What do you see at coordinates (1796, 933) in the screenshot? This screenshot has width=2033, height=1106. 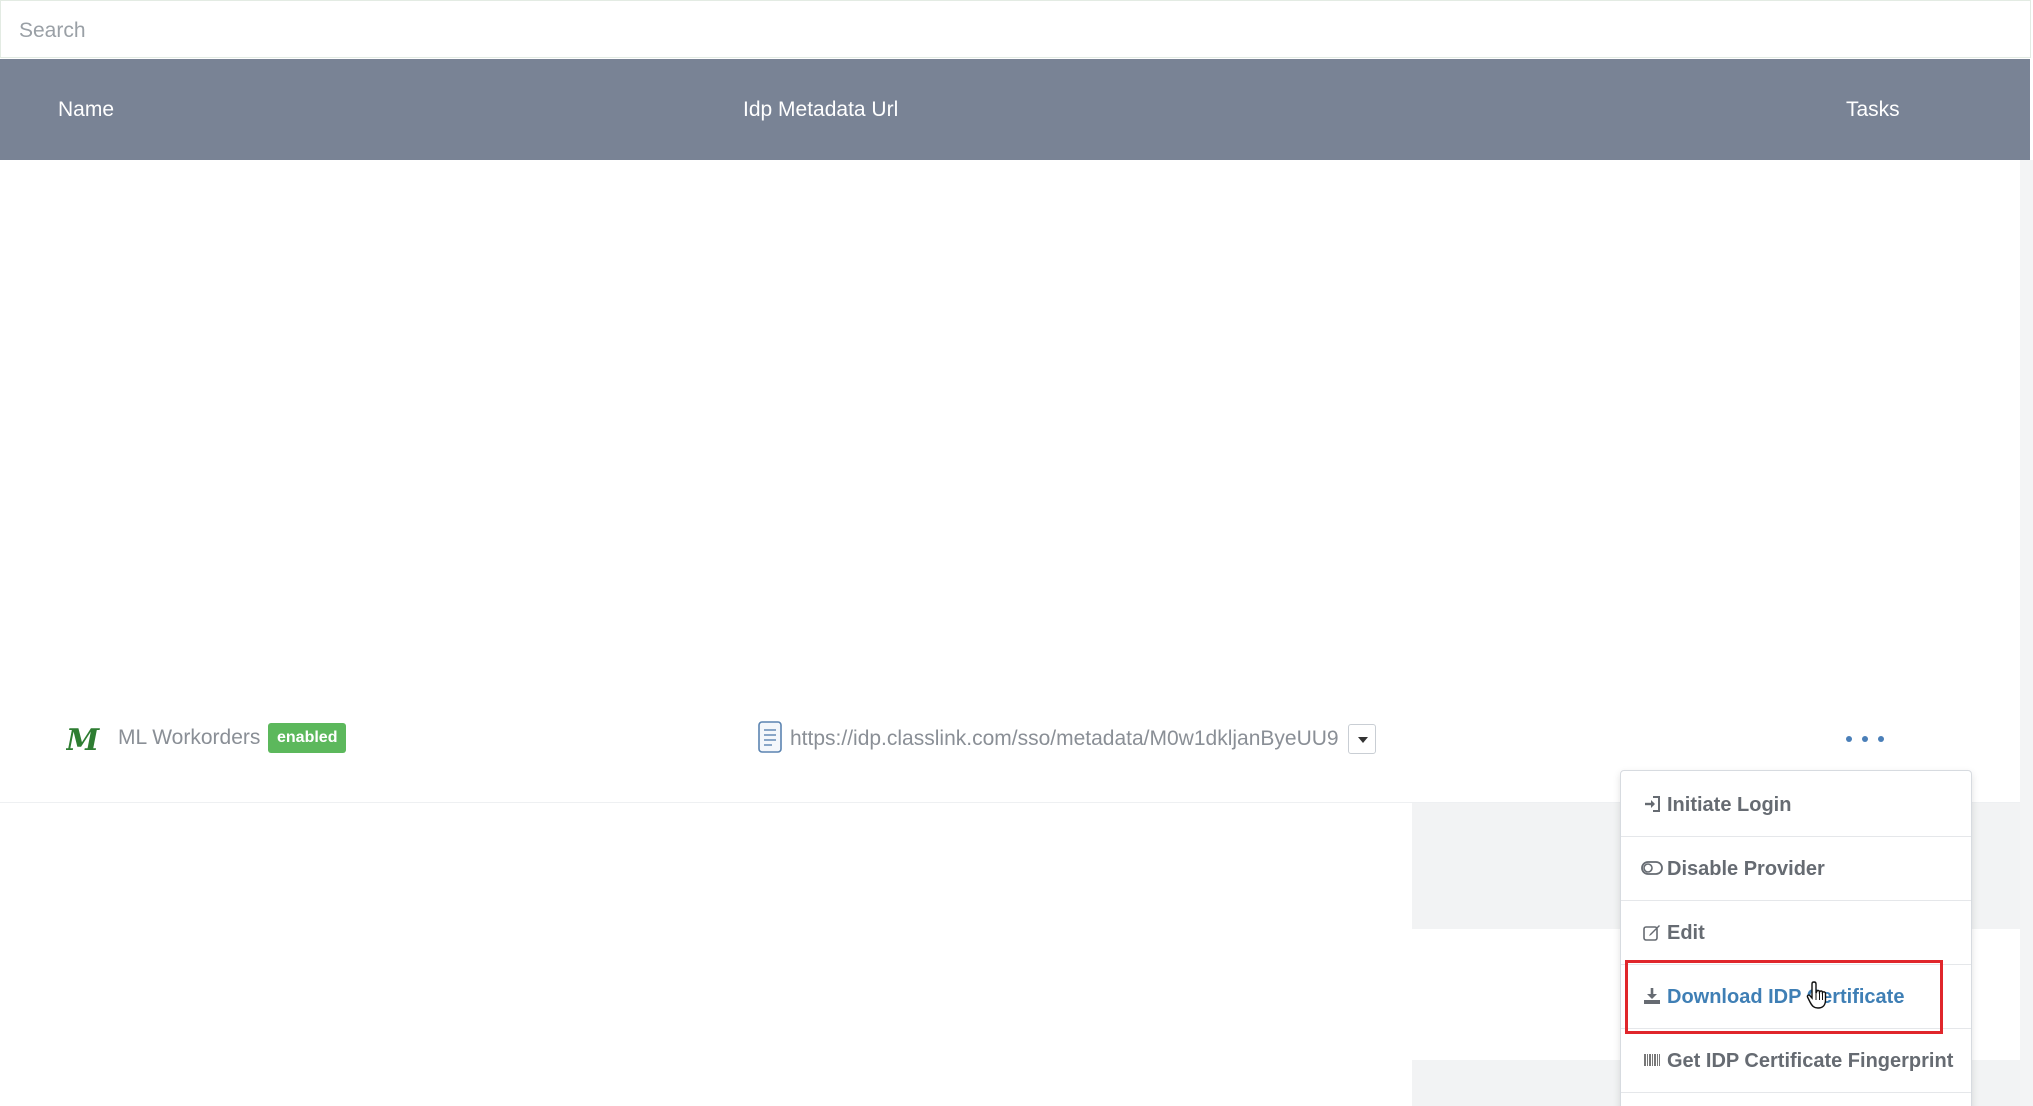 I see `menu-item-edit: Edit` at bounding box center [1796, 933].